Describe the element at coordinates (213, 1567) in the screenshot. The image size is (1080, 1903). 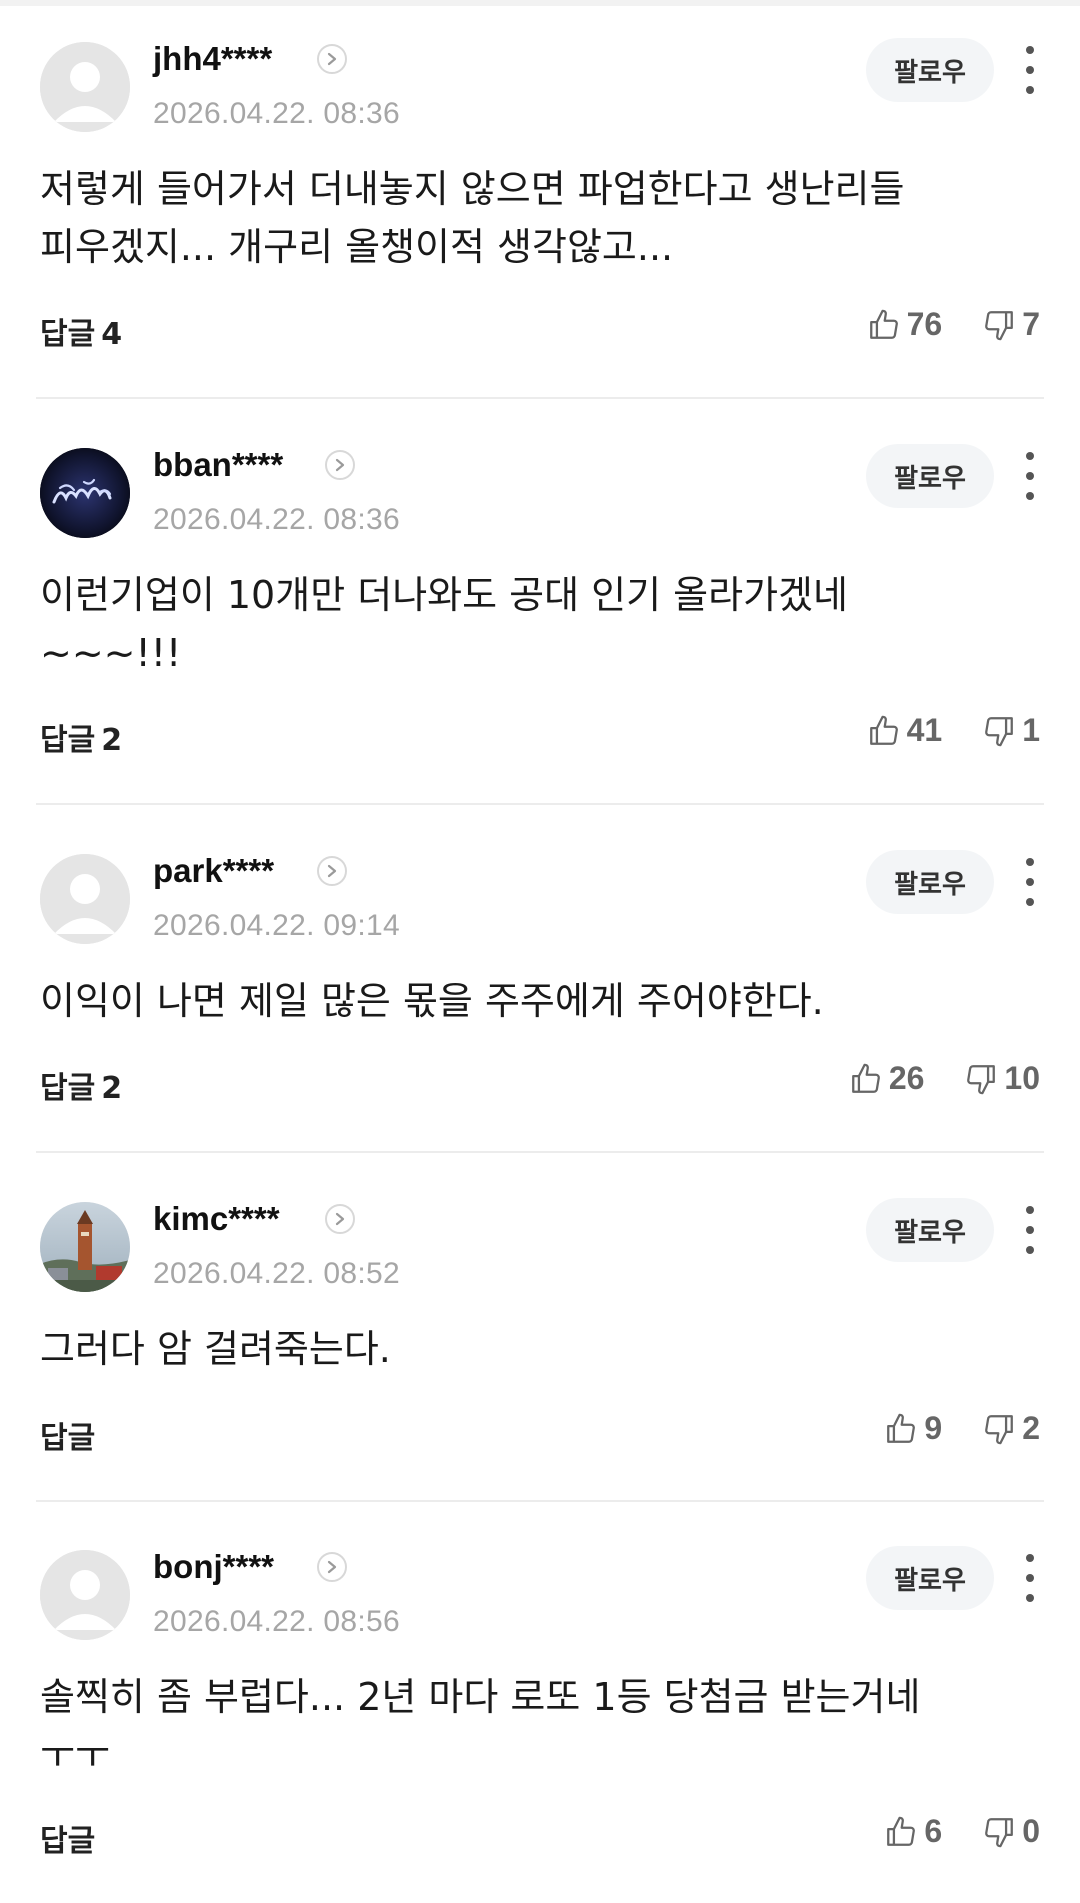
I see `username: bonj****` at that location.